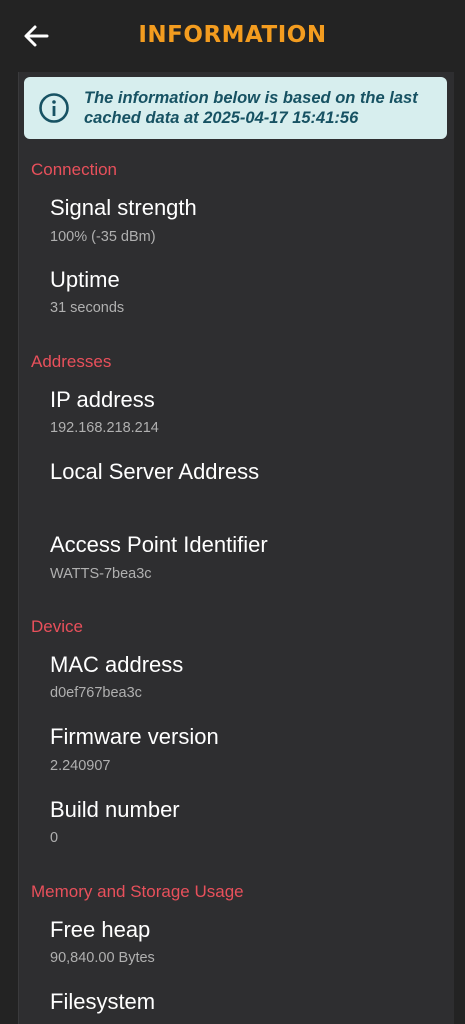 The image size is (465, 1024). Describe the element at coordinates (54, 108) in the screenshot. I see `info-icon` at that location.